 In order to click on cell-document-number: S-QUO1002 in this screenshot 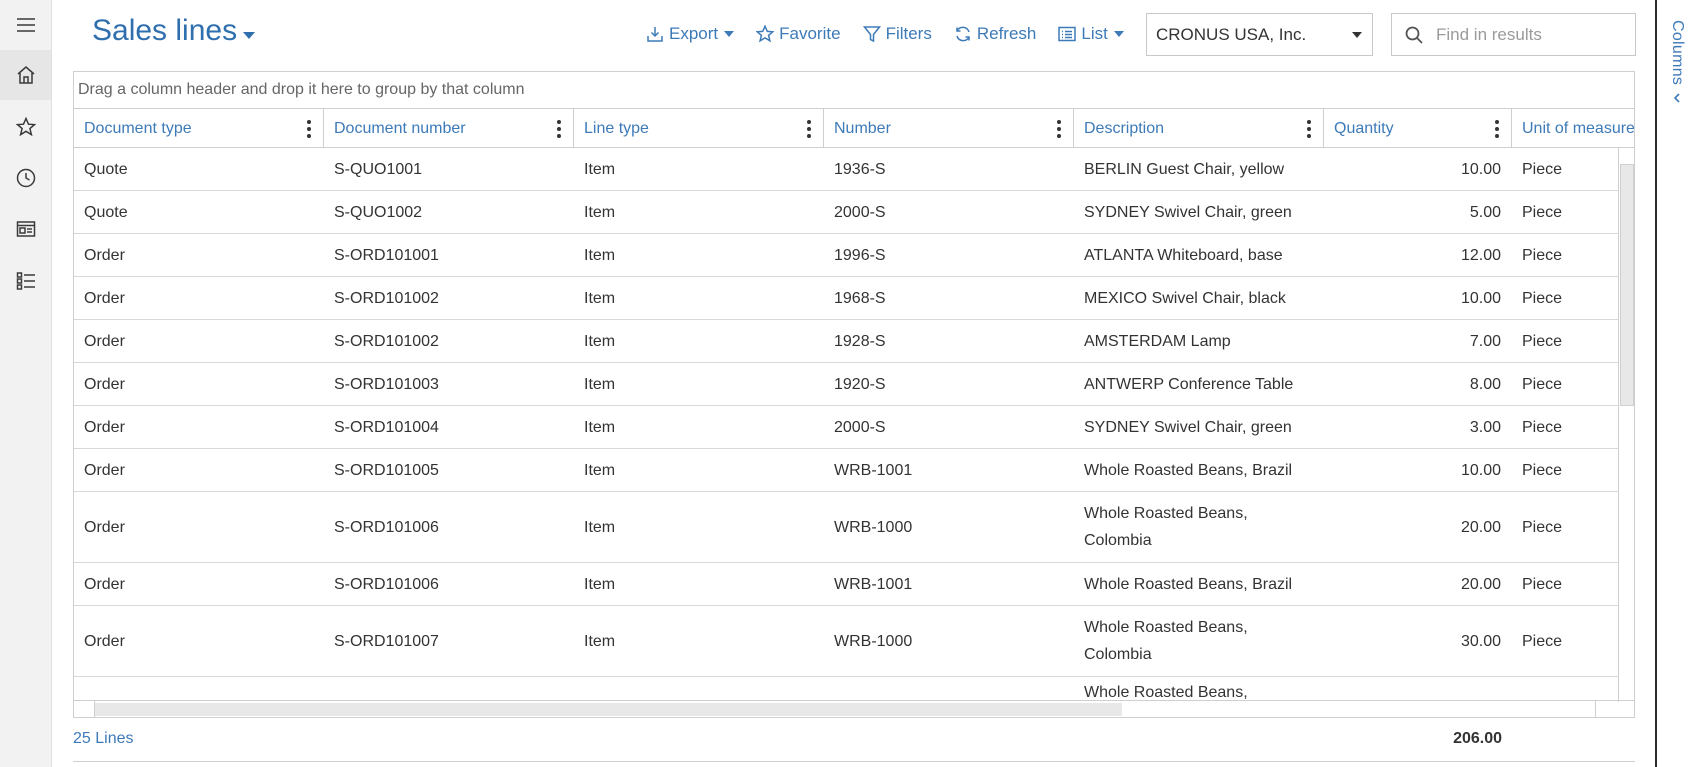, I will do `click(449, 212)`.